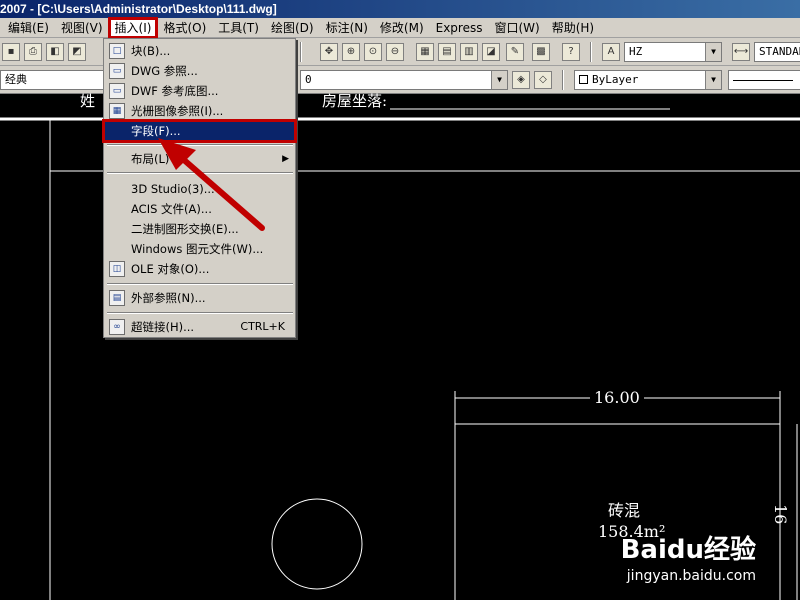  What do you see at coordinates (82, 28) in the screenshot?
I see `menu-view: 视图(V)` at bounding box center [82, 28].